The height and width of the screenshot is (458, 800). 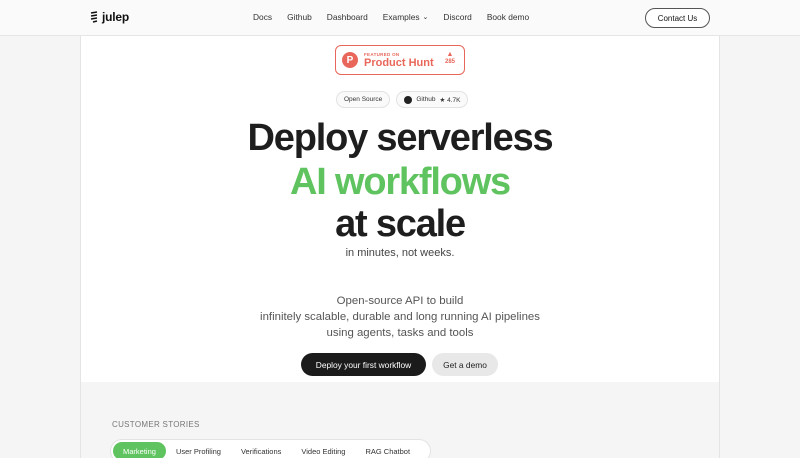 I want to click on hero-description-line-1: Open-source API to build, so click(x=400, y=301).